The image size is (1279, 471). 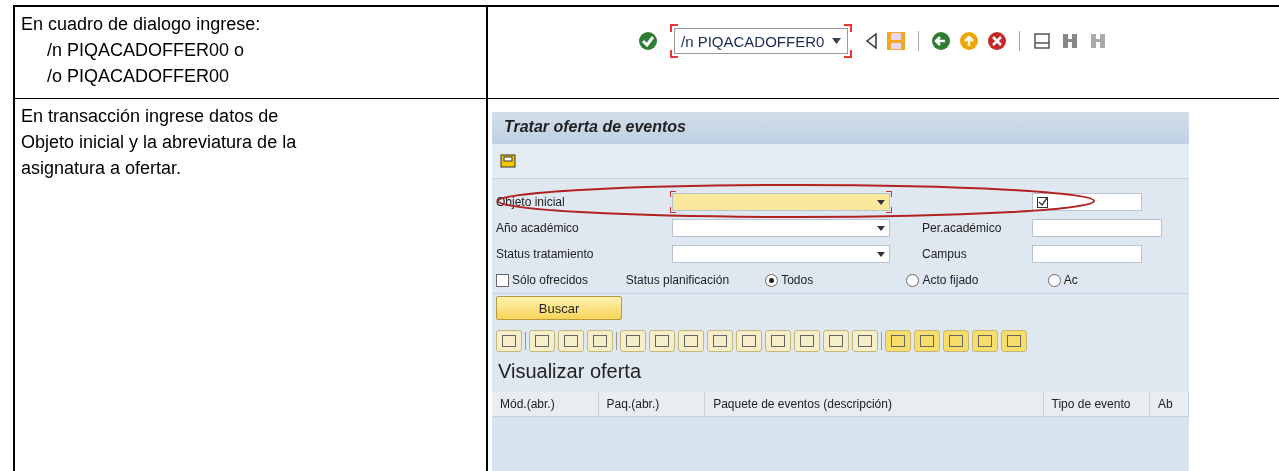 What do you see at coordinates (652, 404) in the screenshot?
I see `column-header: Paq.(abr.)` at bounding box center [652, 404].